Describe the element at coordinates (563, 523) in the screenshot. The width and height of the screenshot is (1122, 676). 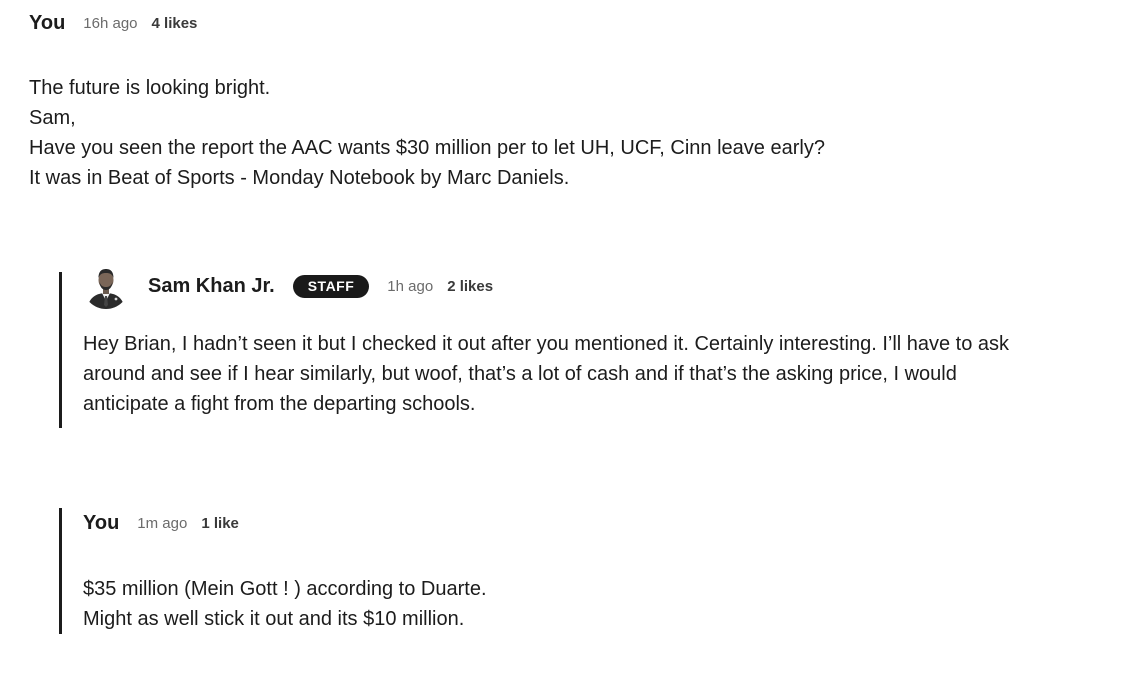
I see `reply-meta: You 1m ago 1 like` at that location.